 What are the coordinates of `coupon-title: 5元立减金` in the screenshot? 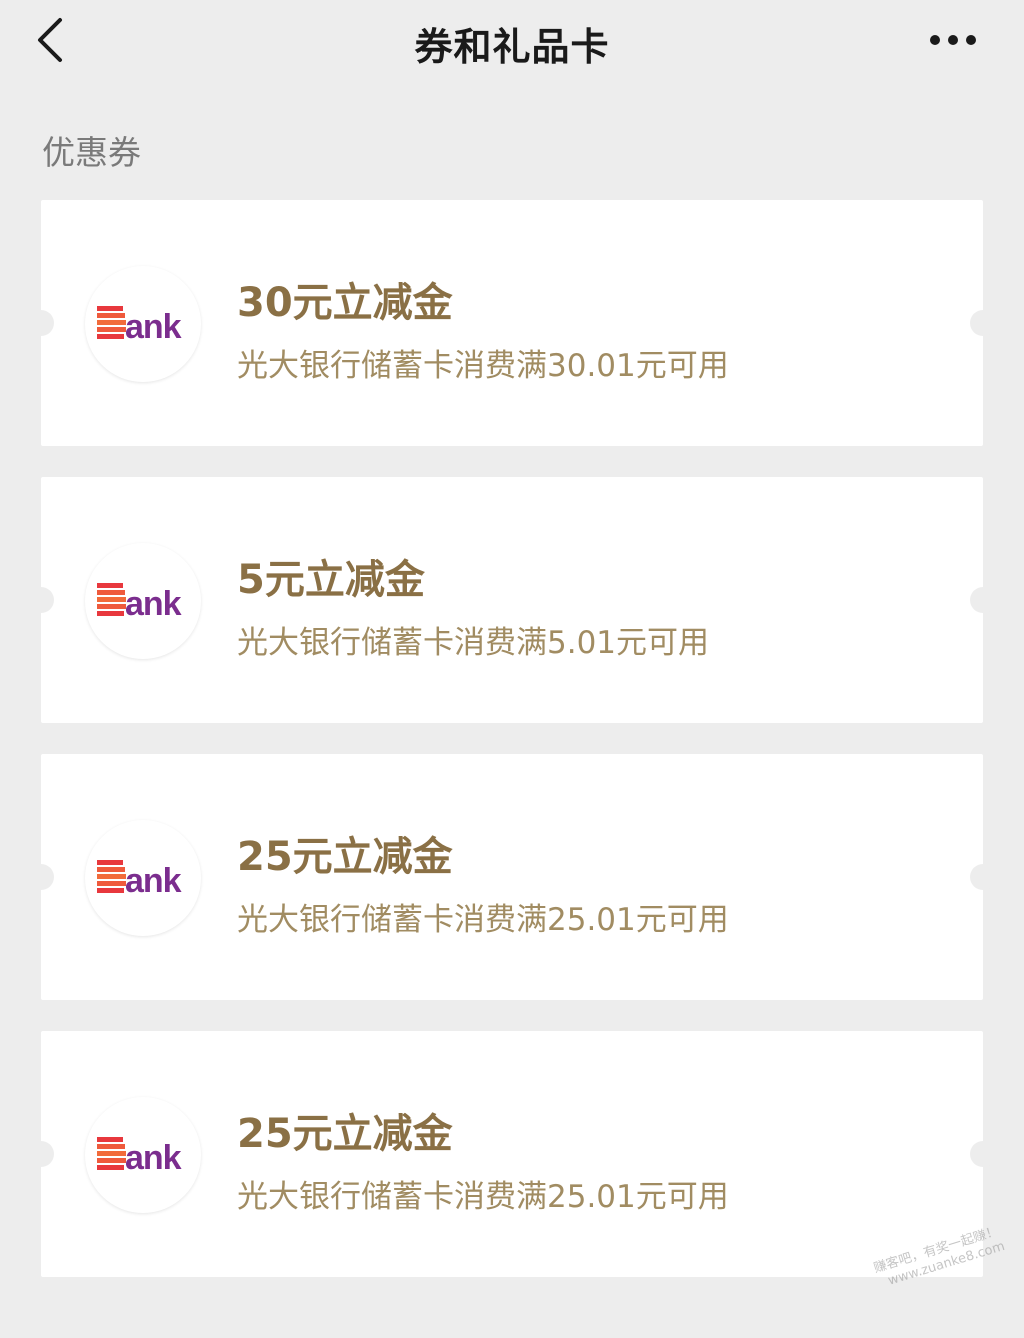 It's located at (331, 580).